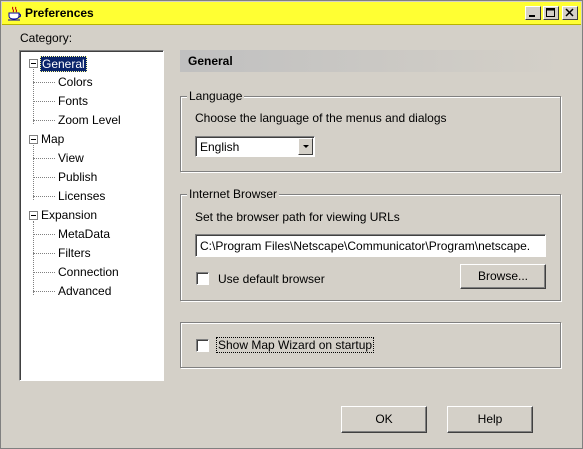 Image resolution: width=583 pixels, height=449 pixels. Describe the element at coordinates (89, 121) in the screenshot. I see `tree-item-zoom-level: Zoom Level` at that location.